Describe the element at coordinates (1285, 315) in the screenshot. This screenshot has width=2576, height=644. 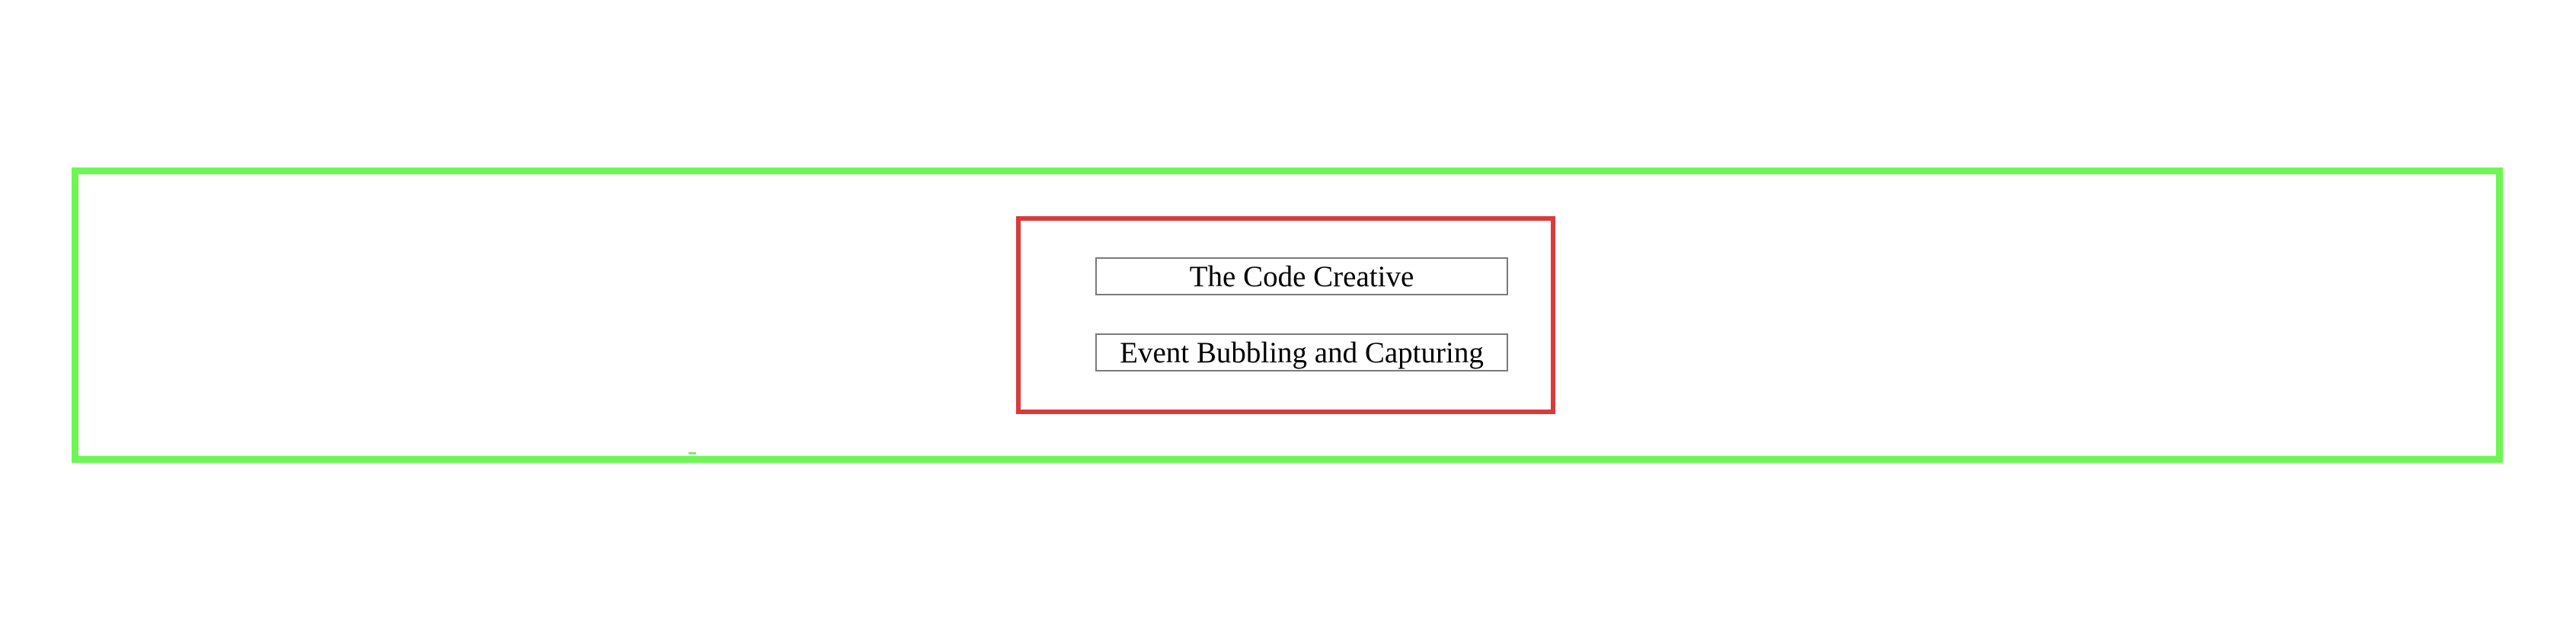
I see `inner-container` at that location.